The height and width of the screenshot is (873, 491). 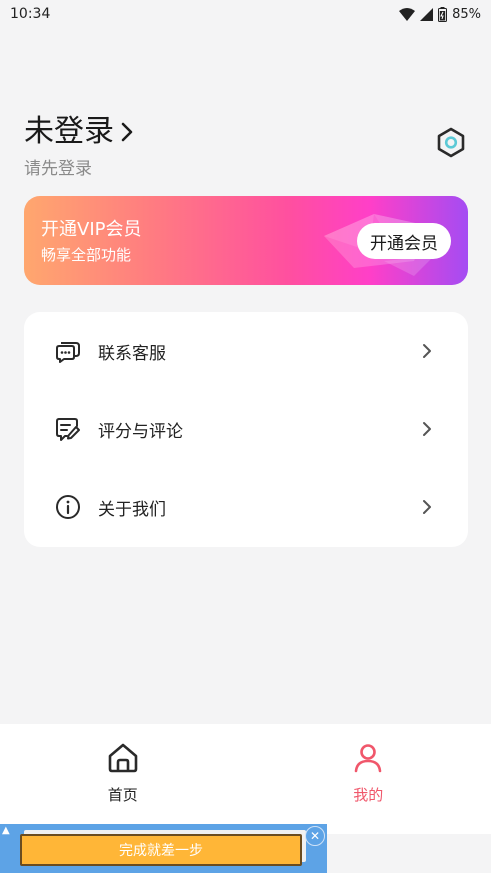 What do you see at coordinates (404, 241) in the screenshot?
I see `open-vip-button: 开通会员` at bounding box center [404, 241].